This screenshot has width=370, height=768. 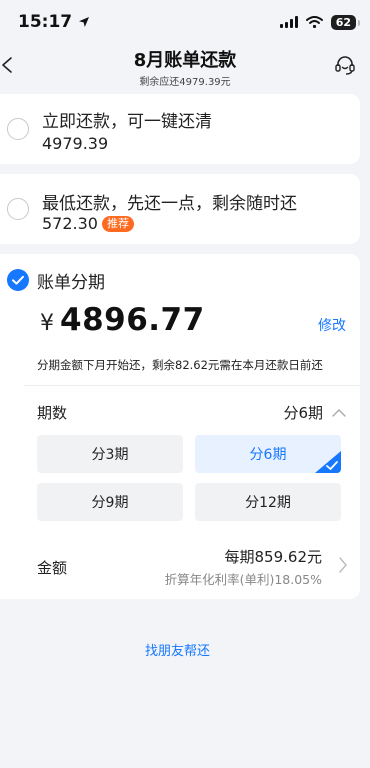 I want to click on full-payment-amount-row: 4979.39, so click(x=75, y=143).